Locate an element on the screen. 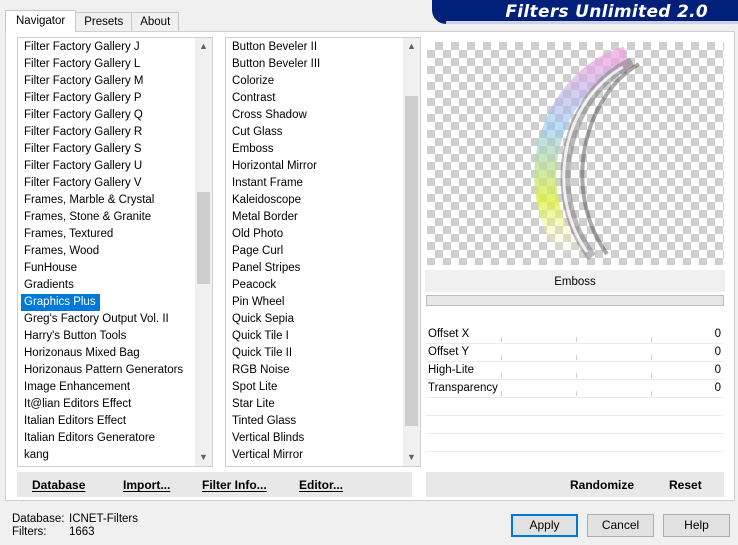  param-label: High-Lite is located at coordinates (451, 370).